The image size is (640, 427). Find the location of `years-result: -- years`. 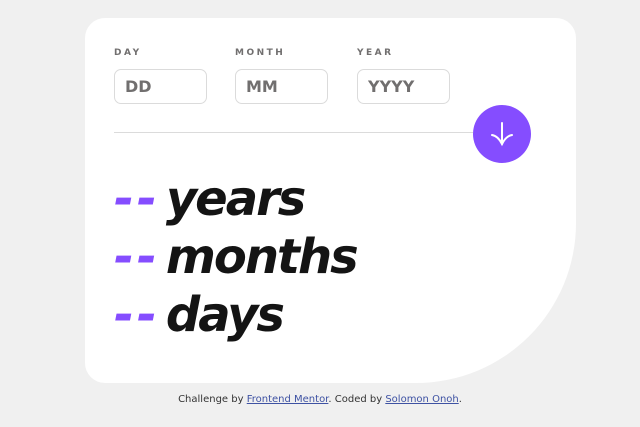

years-result: -- years is located at coordinates (235, 199).